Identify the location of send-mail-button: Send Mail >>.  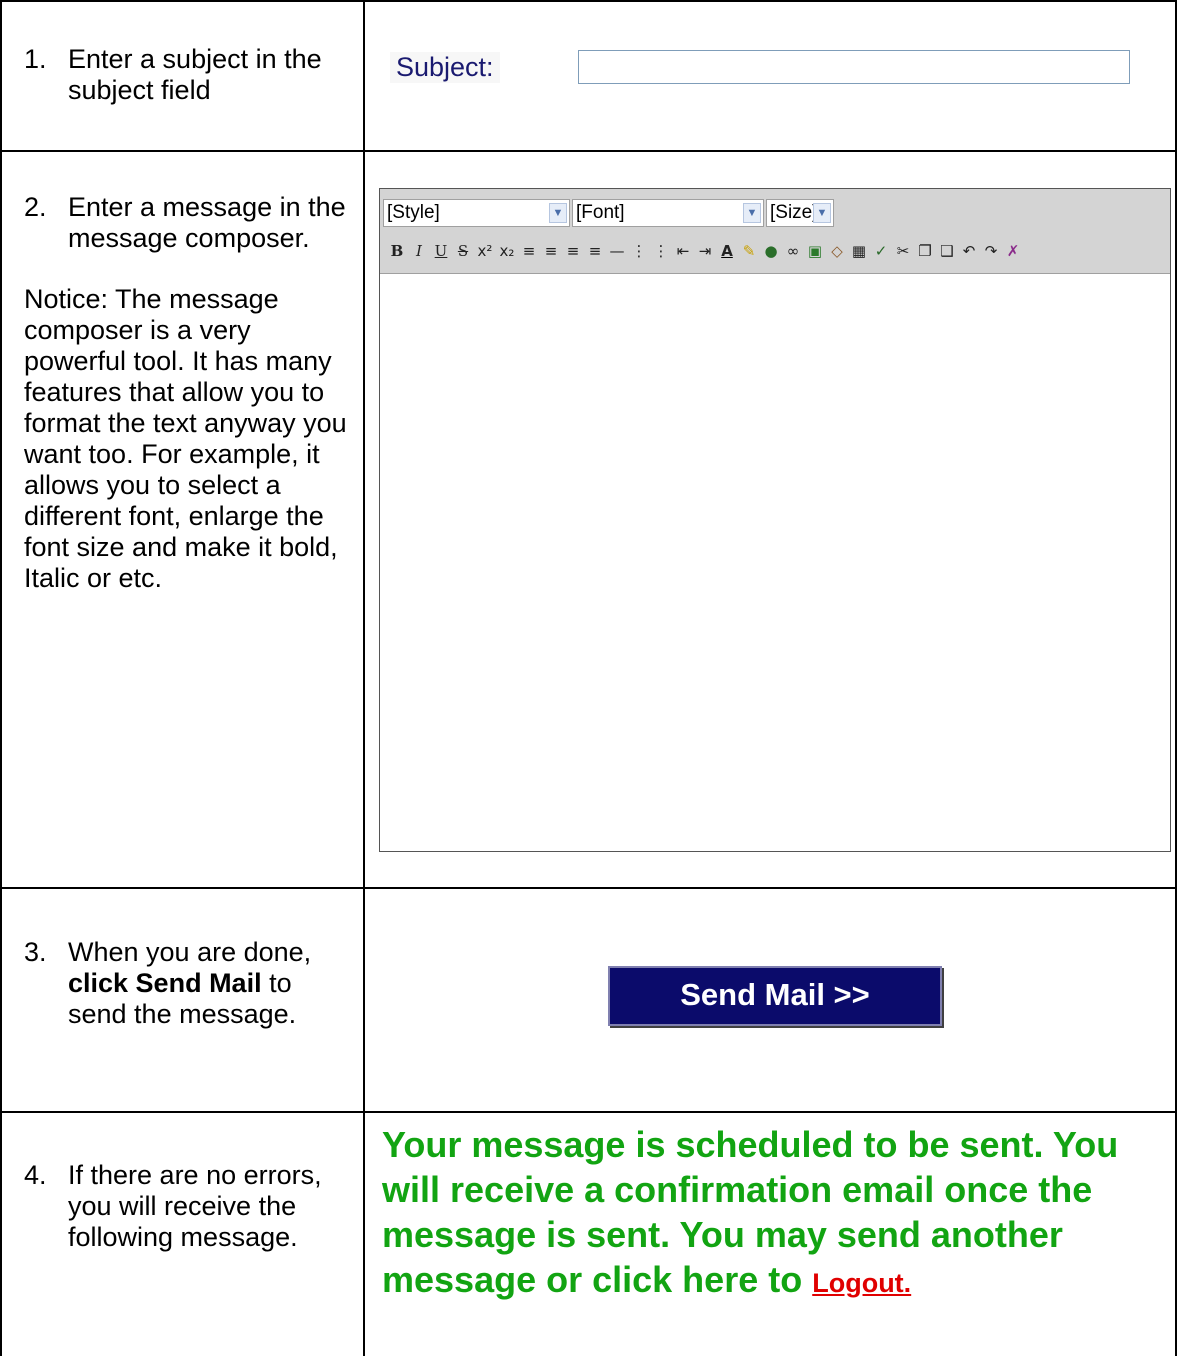
(775, 996).